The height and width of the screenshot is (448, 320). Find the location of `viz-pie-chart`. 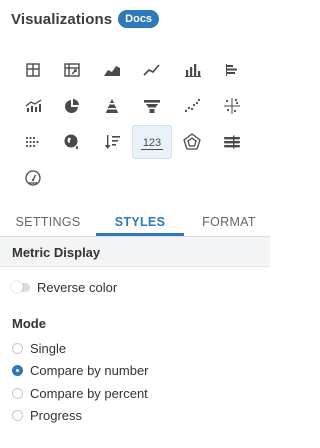

viz-pie-chart is located at coordinates (72, 106).